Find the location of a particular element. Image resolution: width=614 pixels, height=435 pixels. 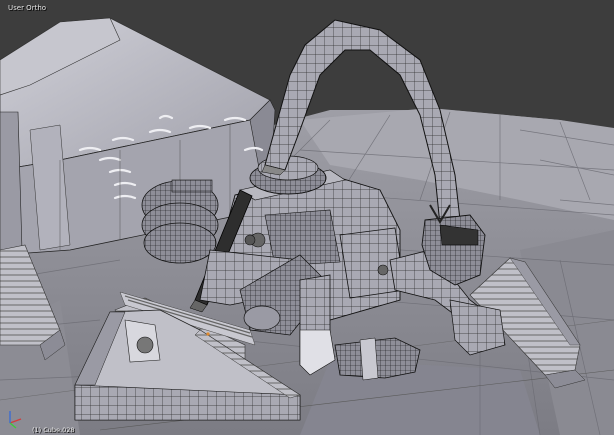

object-origin-marker is located at coordinates (208, 334).